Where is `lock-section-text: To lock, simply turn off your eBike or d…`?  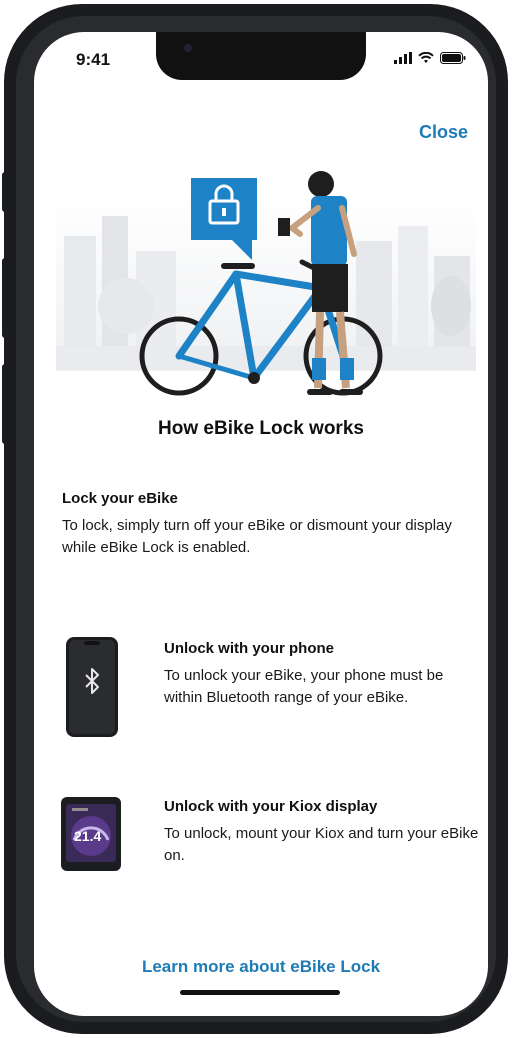
lock-section-text: To lock, simply turn off your eBike or d… is located at coordinates (257, 536).